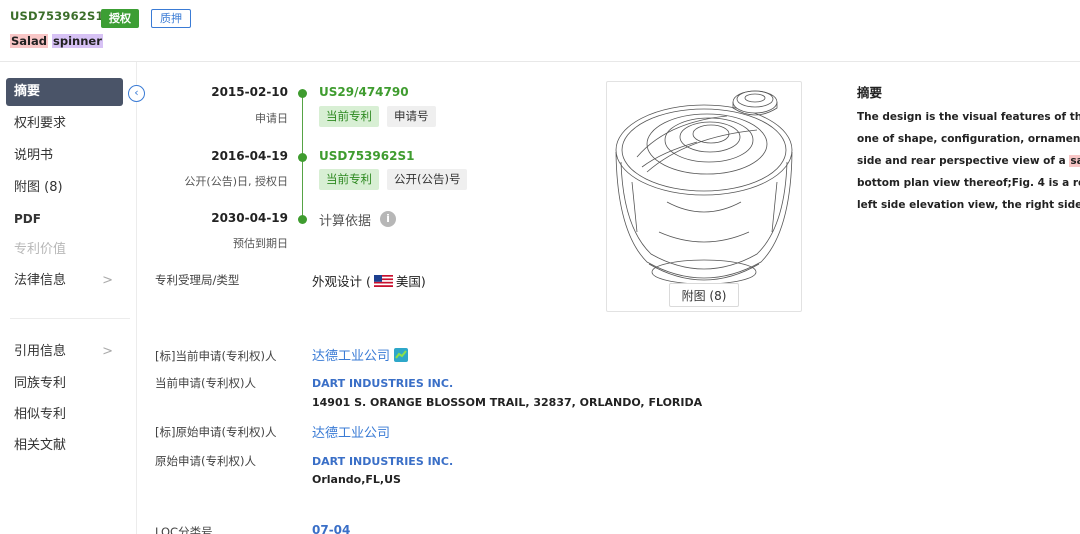 The width and height of the screenshot is (1080, 534). I want to click on abstract-line: one of shape, configuration, ornament or, so click(968, 139).